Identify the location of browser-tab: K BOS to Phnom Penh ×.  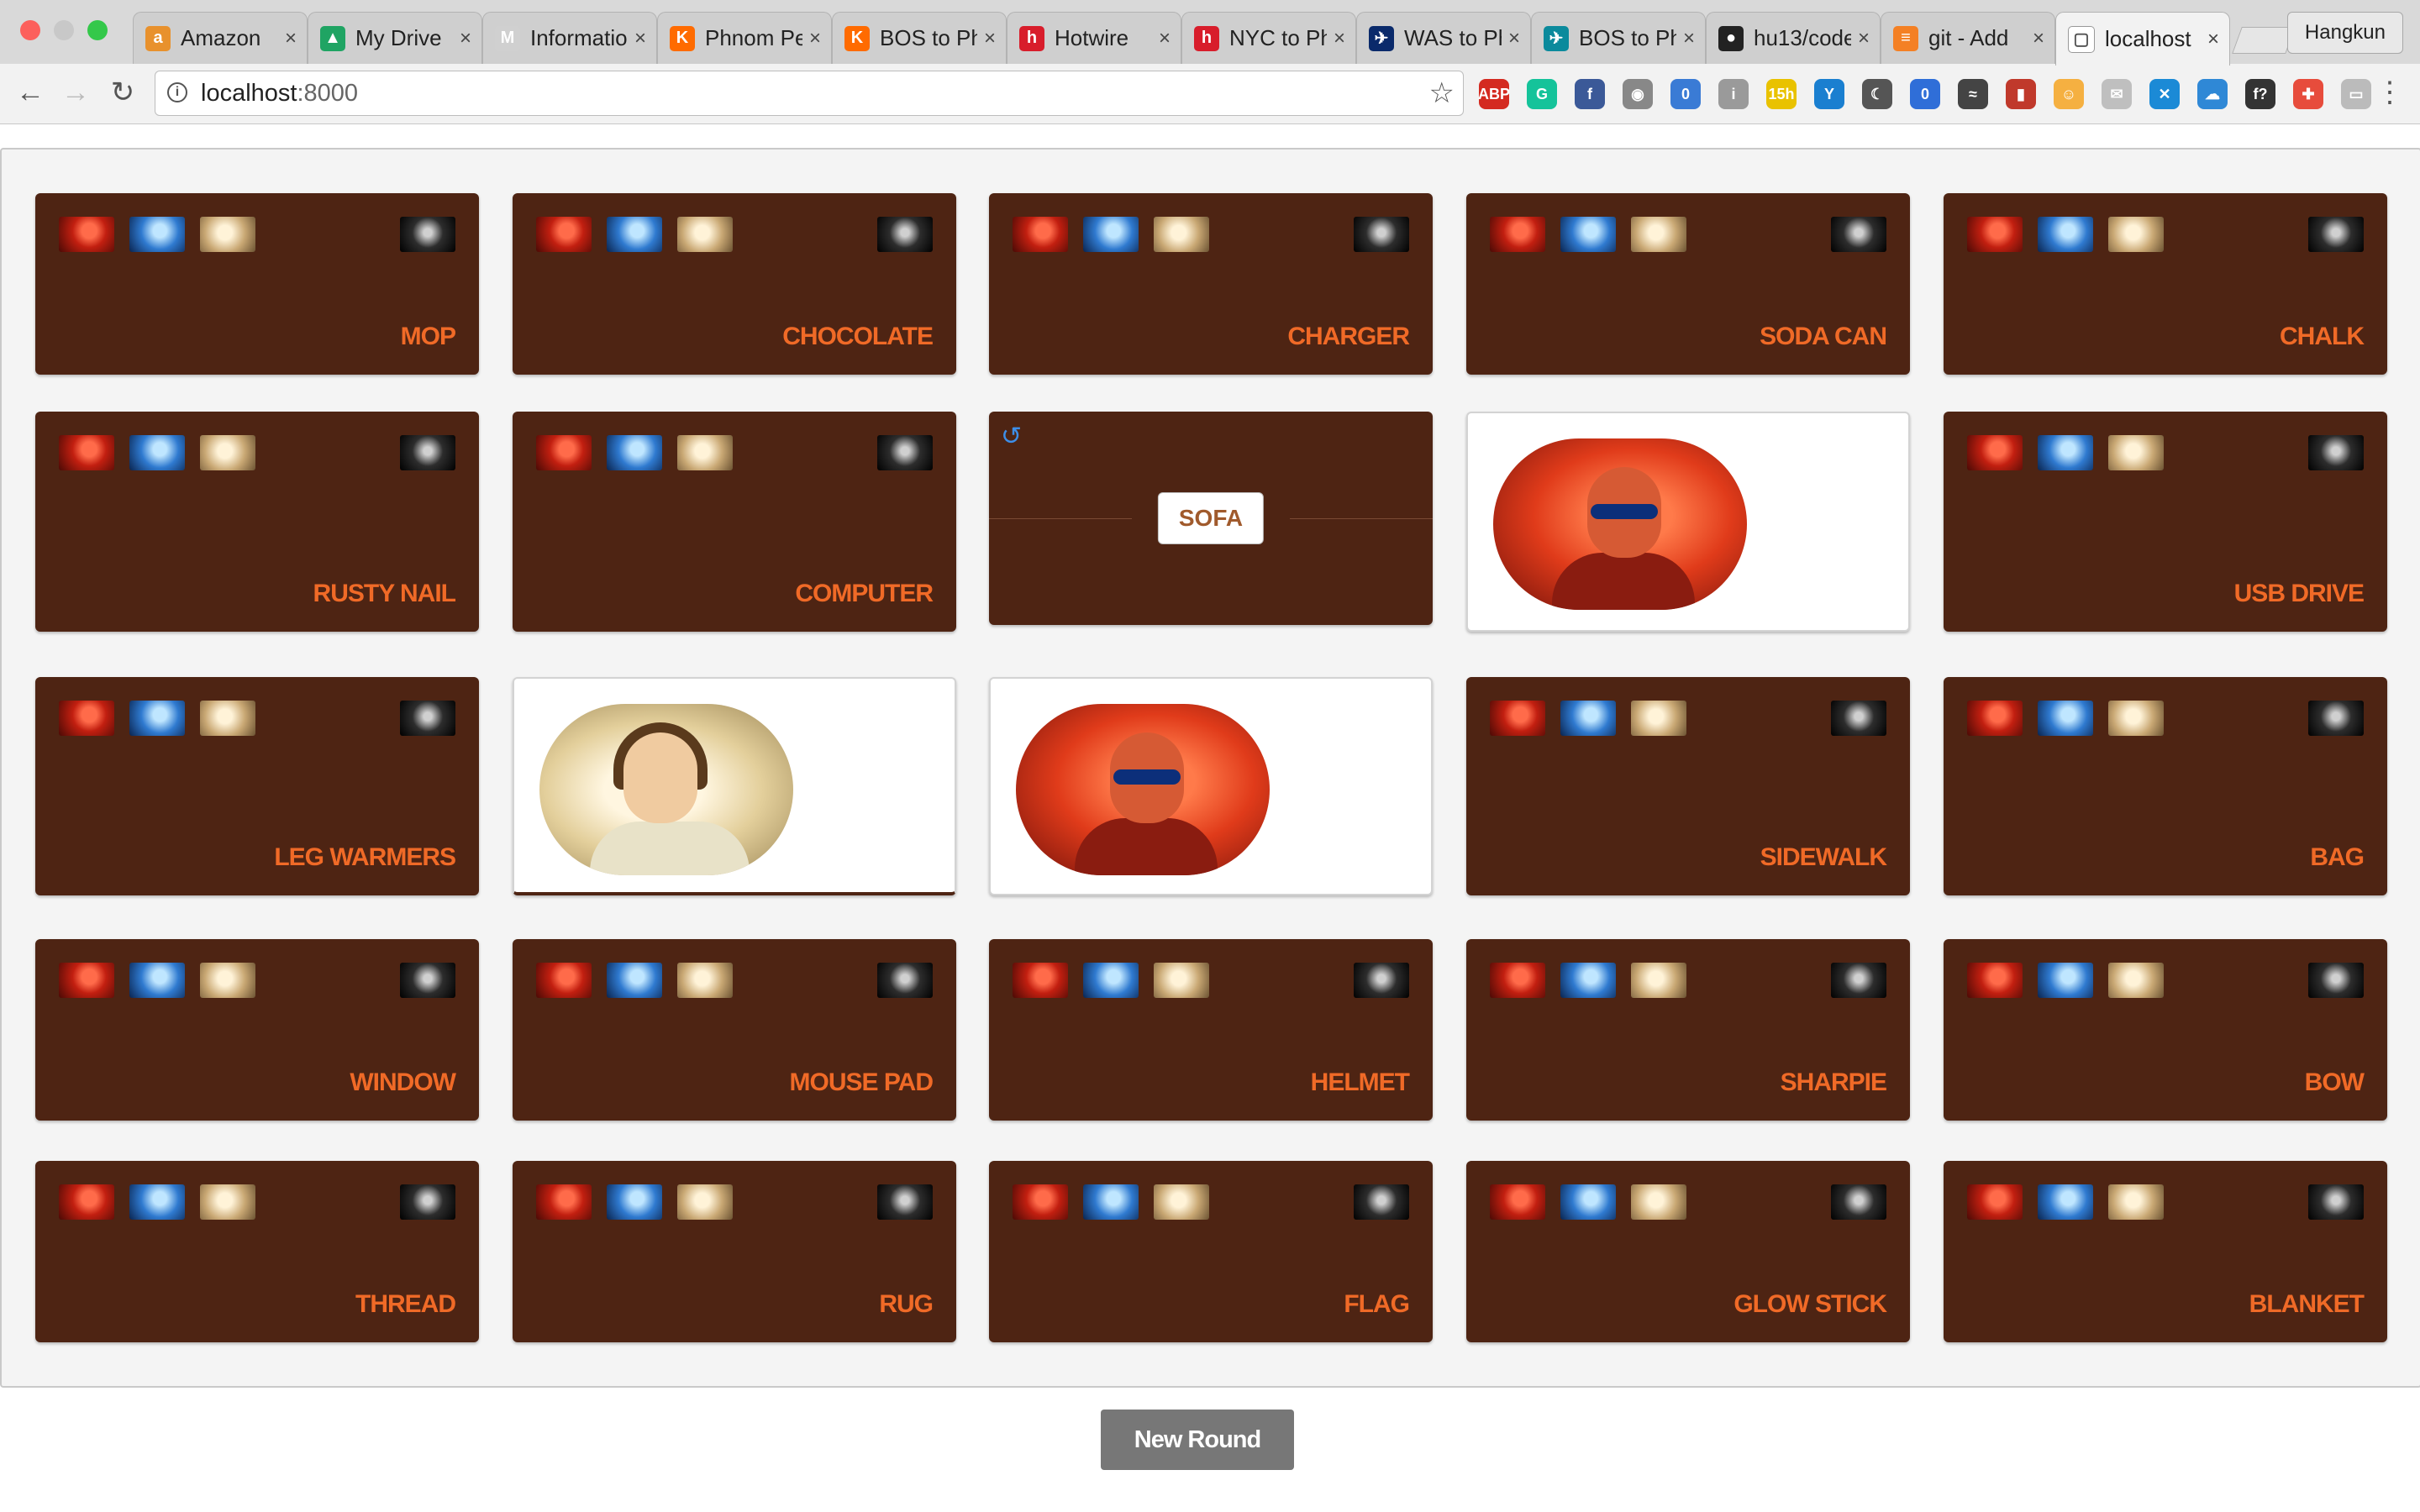
(920, 38).